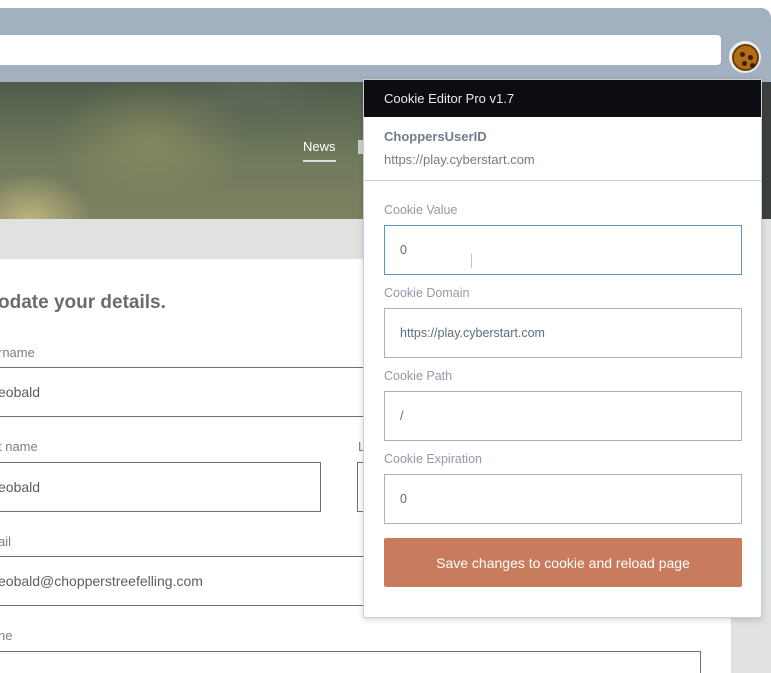 Image resolution: width=771 pixels, height=673 pixels. I want to click on cookie-domain-label: Cookie Domain, so click(427, 293).